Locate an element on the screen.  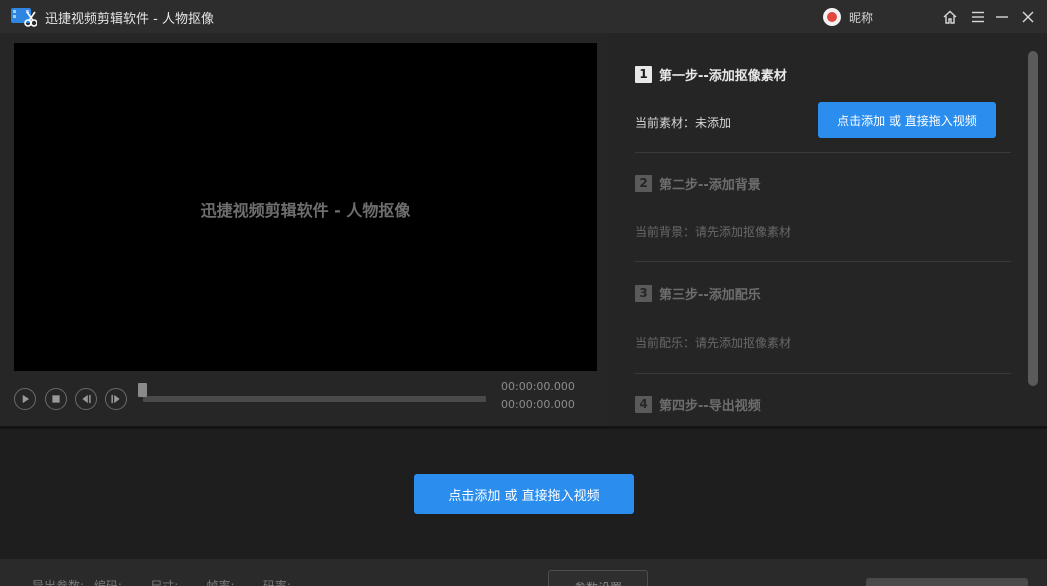
play-icon is located at coordinates (25, 399).